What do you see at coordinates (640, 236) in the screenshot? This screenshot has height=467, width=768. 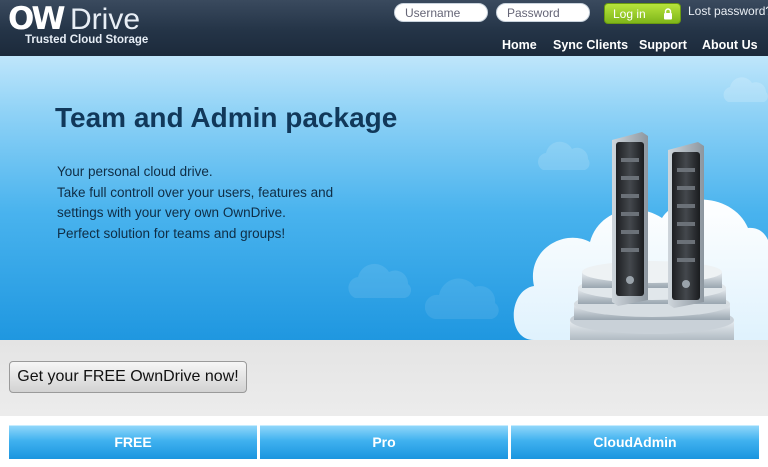 I see `servers-on-cloud-illustration` at bounding box center [640, 236].